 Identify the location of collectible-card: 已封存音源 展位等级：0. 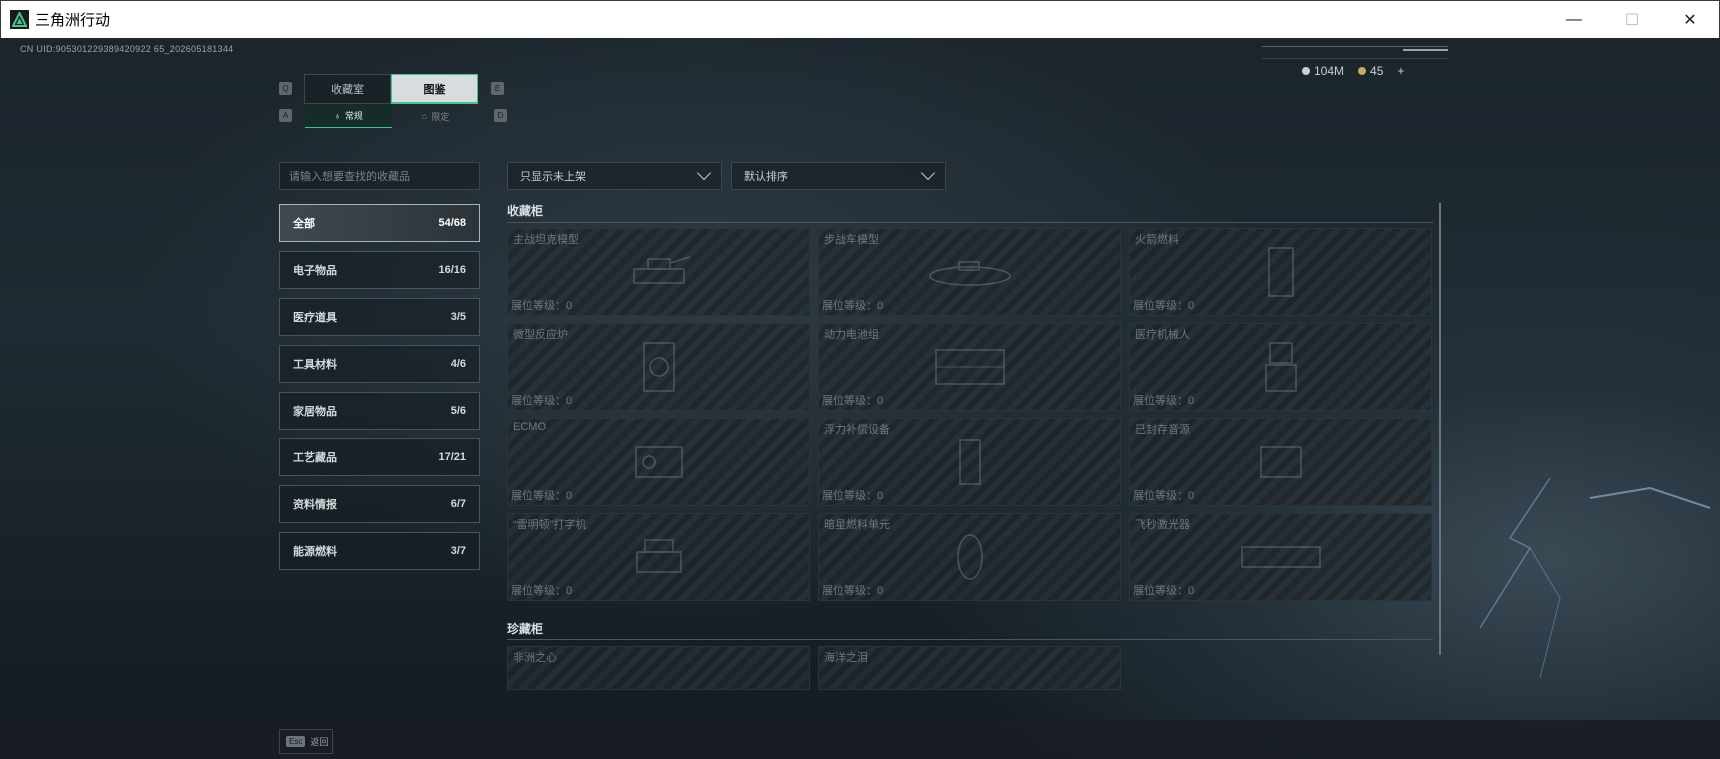
(1280, 462).